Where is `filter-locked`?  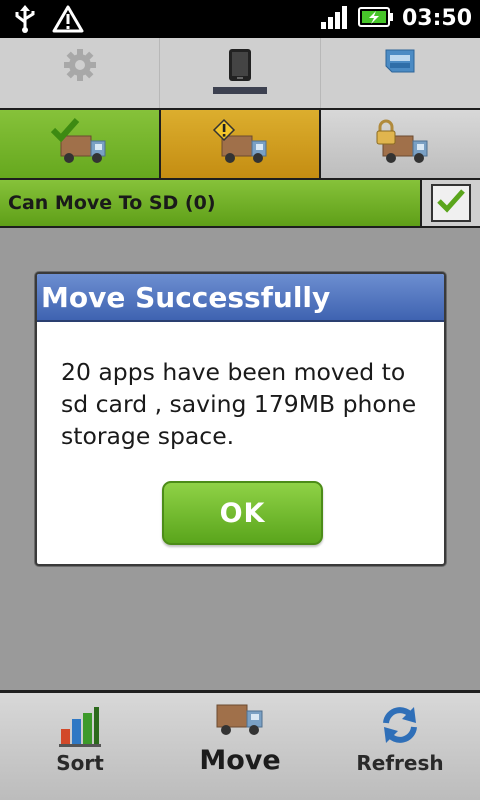 filter-locked is located at coordinates (399, 144).